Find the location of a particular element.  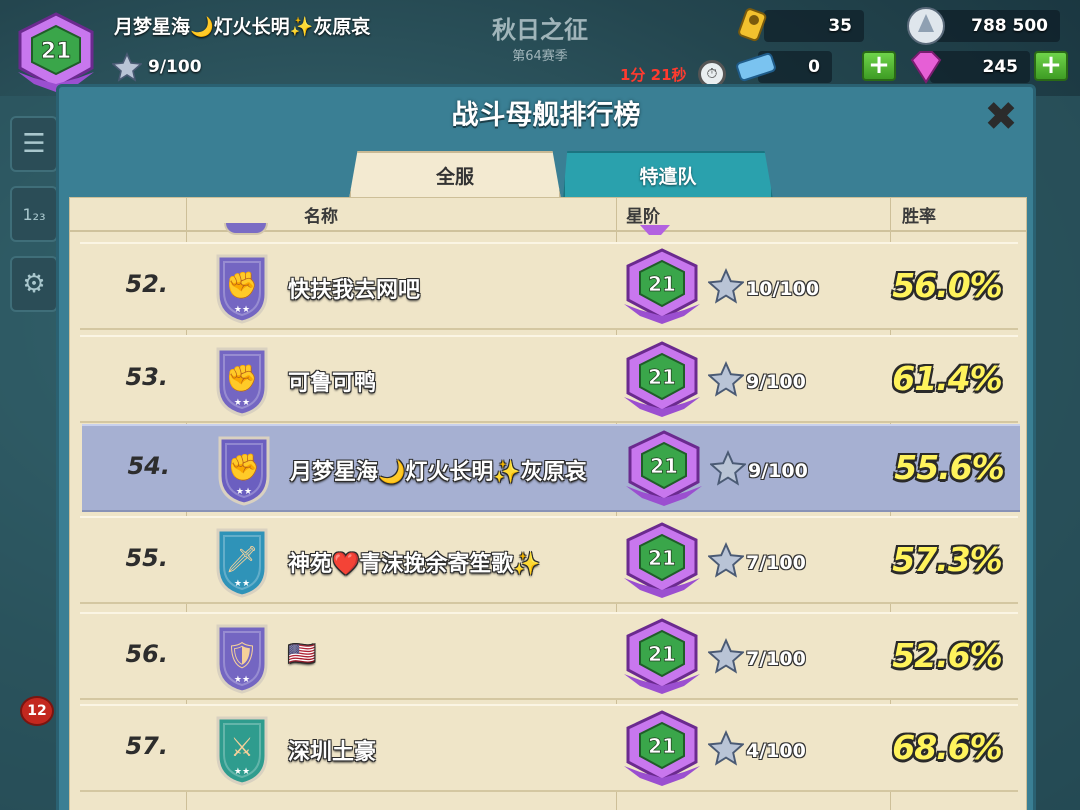

tickets-value: 0 is located at coordinates (814, 67).